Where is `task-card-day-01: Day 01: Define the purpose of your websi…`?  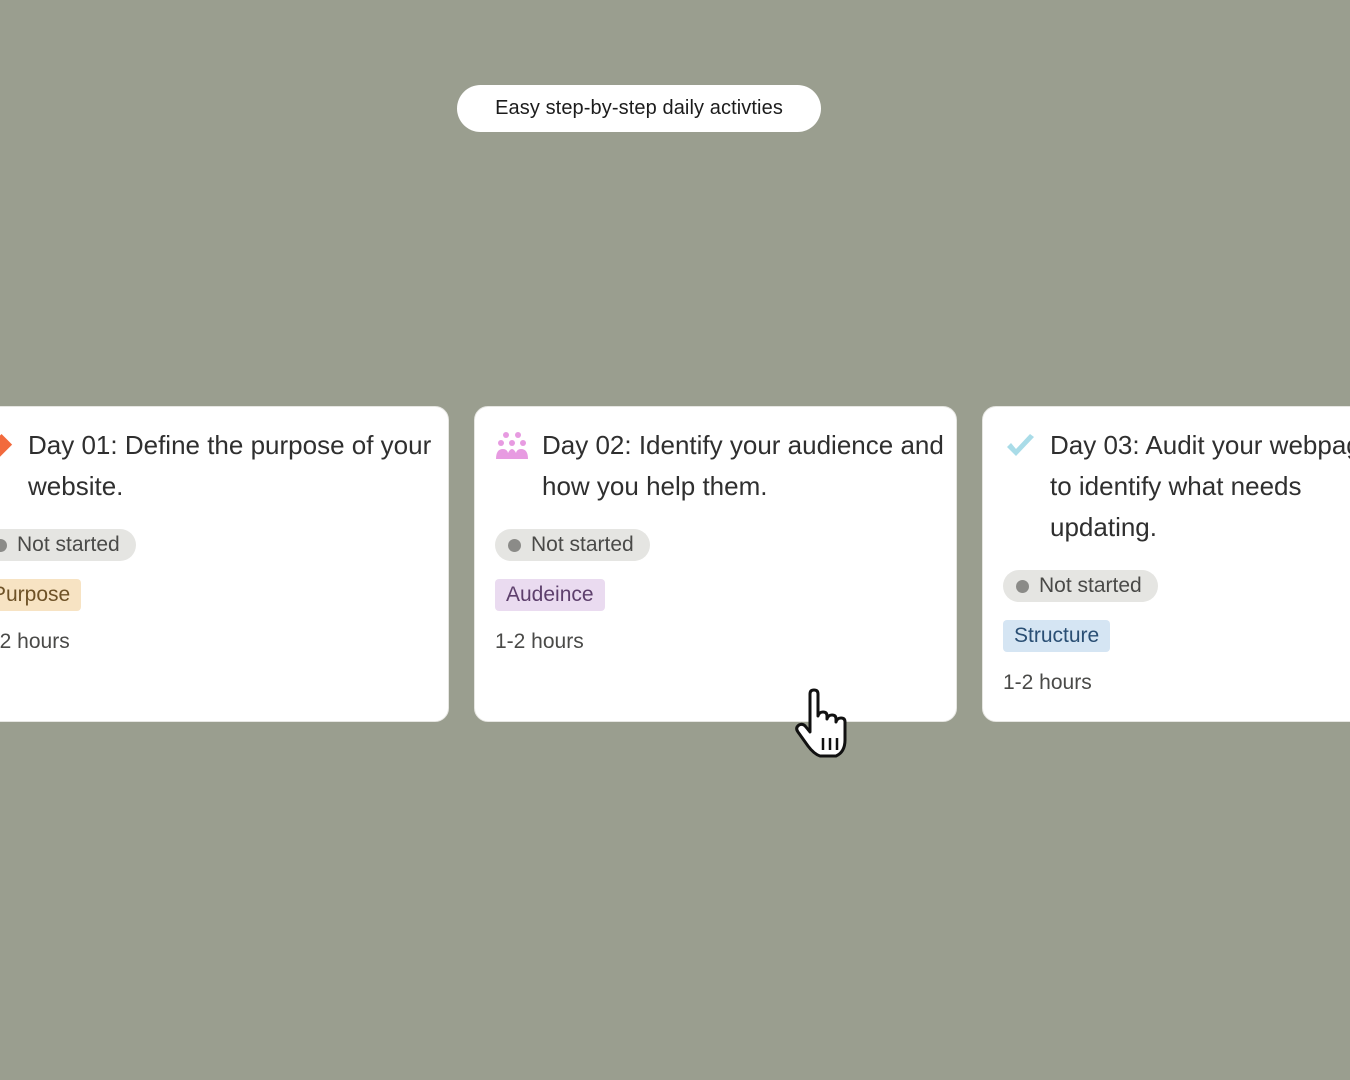
task-card-day-01: Day 01: Define the purpose of your websi… is located at coordinates (224, 564).